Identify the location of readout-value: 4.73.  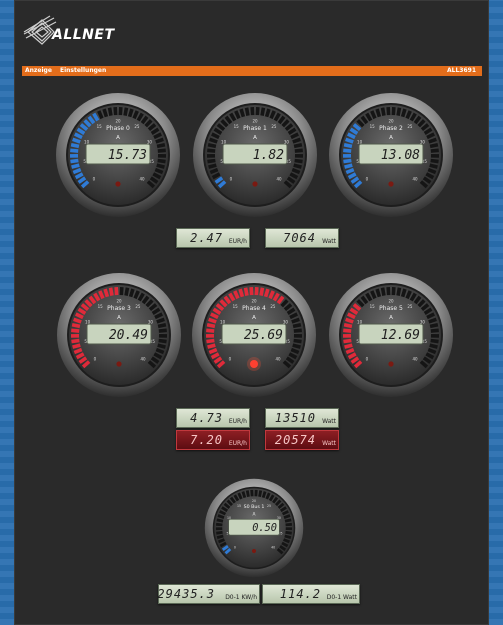
(206, 418).